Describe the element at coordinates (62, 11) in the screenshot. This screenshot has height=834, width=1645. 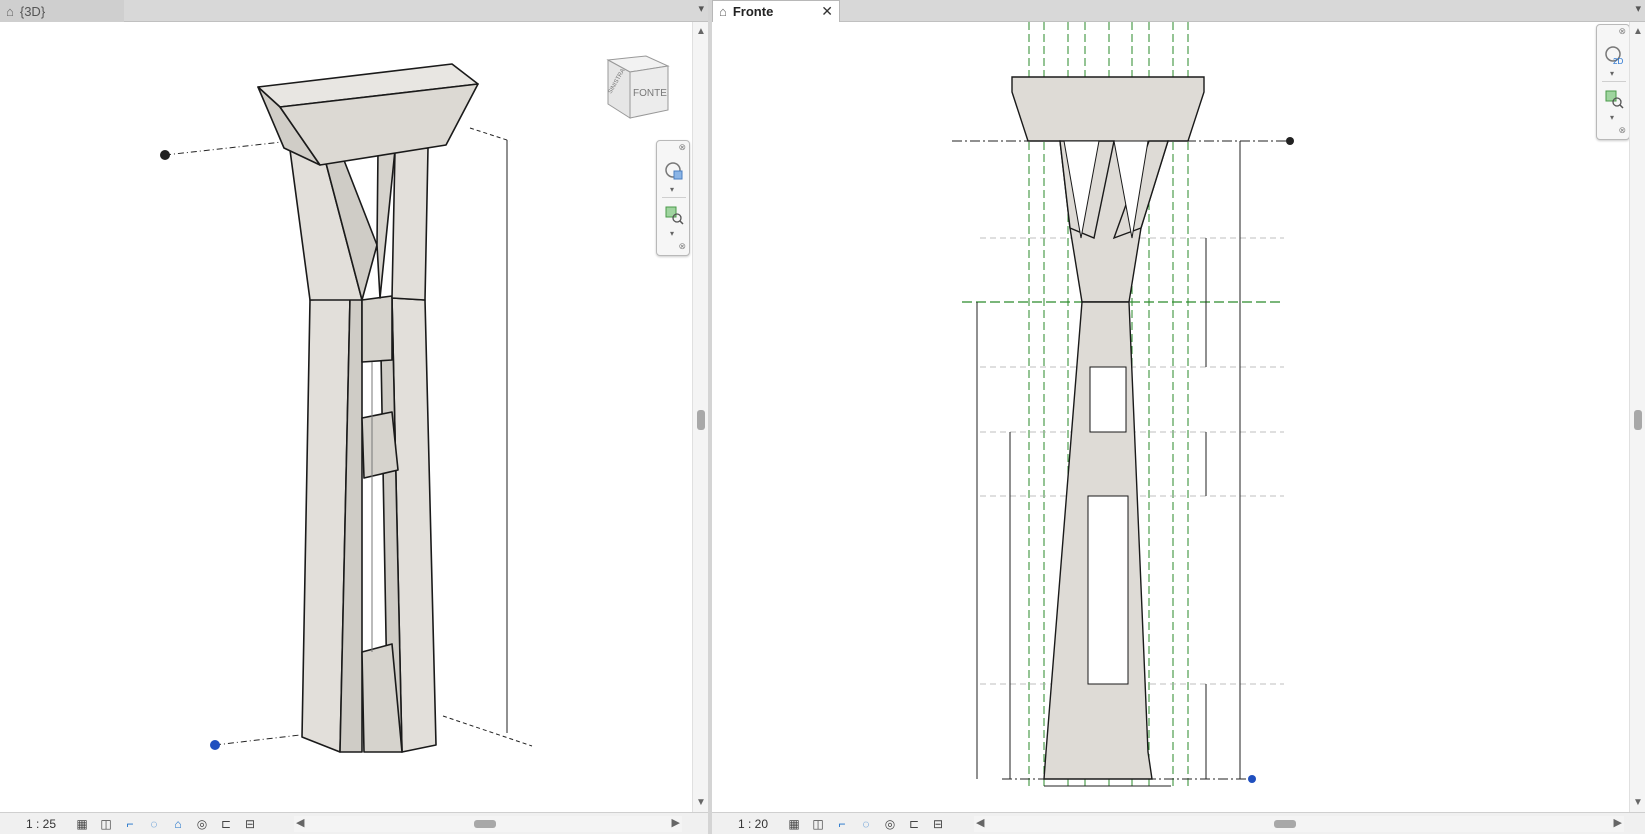
I see `tab-3d: ⌂ {3D}` at that location.